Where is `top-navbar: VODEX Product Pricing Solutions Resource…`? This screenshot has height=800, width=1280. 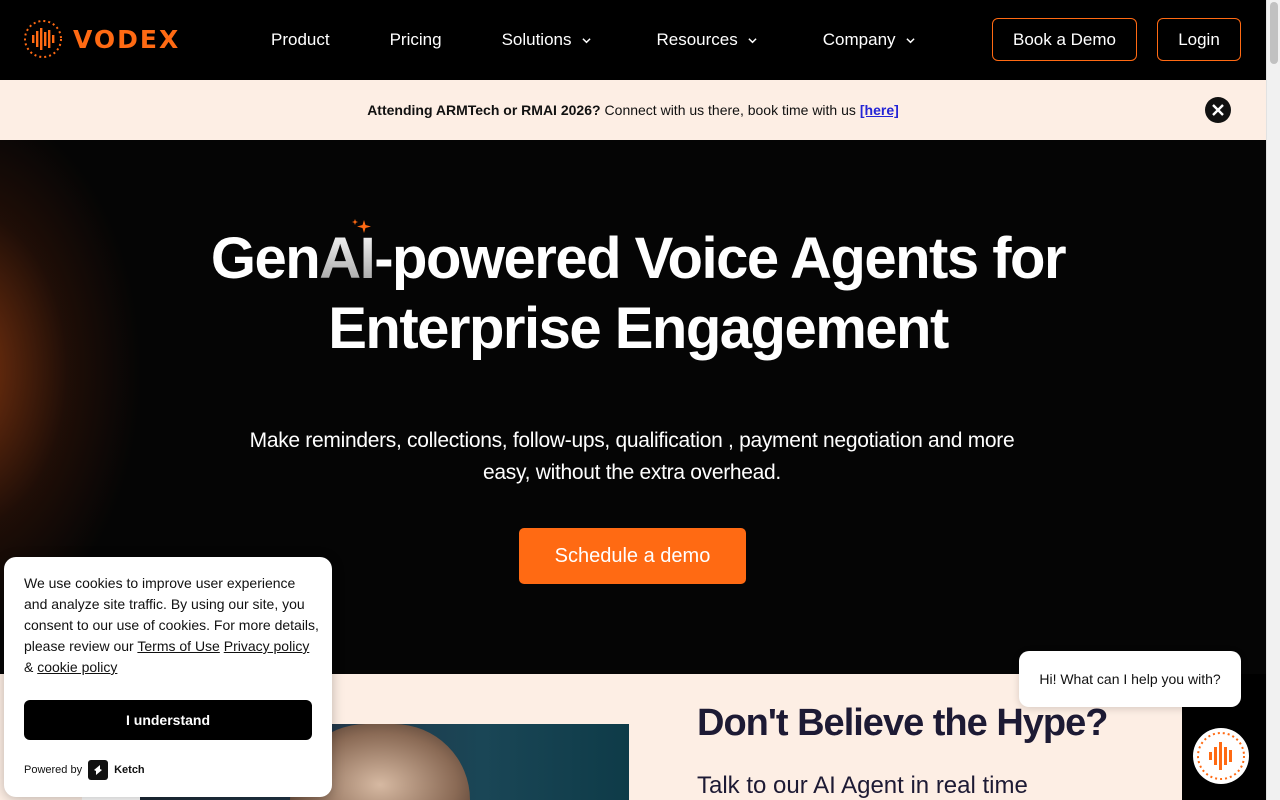 top-navbar: VODEX Product Pricing Solutions Resource… is located at coordinates (633, 40).